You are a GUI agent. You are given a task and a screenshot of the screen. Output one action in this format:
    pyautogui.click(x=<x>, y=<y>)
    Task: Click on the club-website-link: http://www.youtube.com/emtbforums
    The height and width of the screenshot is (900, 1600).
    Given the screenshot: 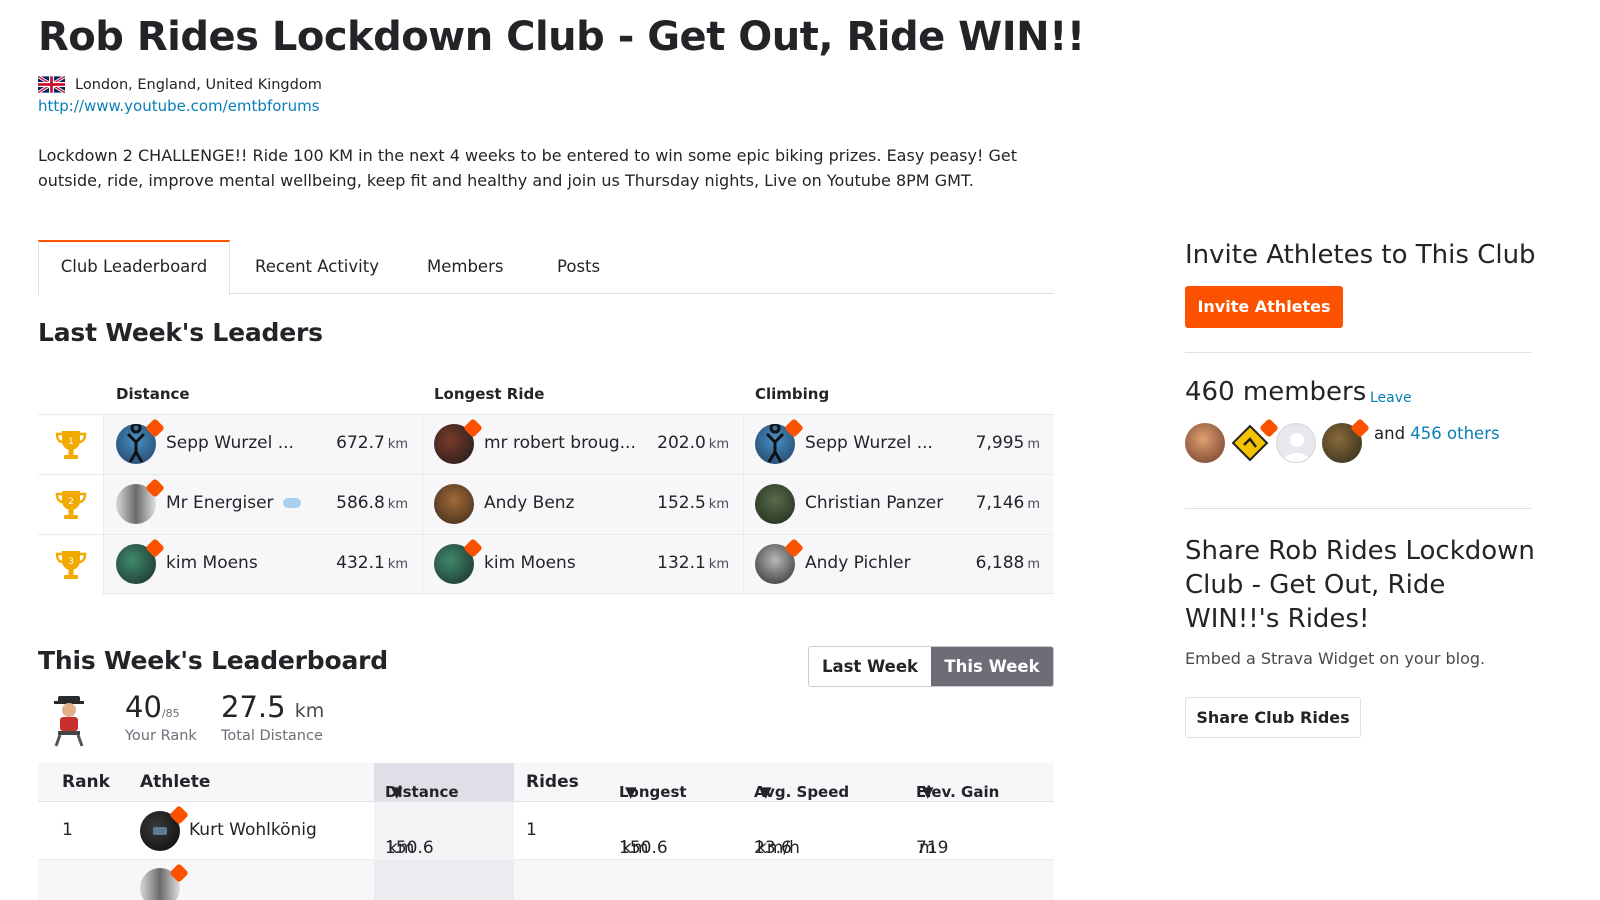 What is the action you would take?
    pyautogui.click(x=179, y=106)
    